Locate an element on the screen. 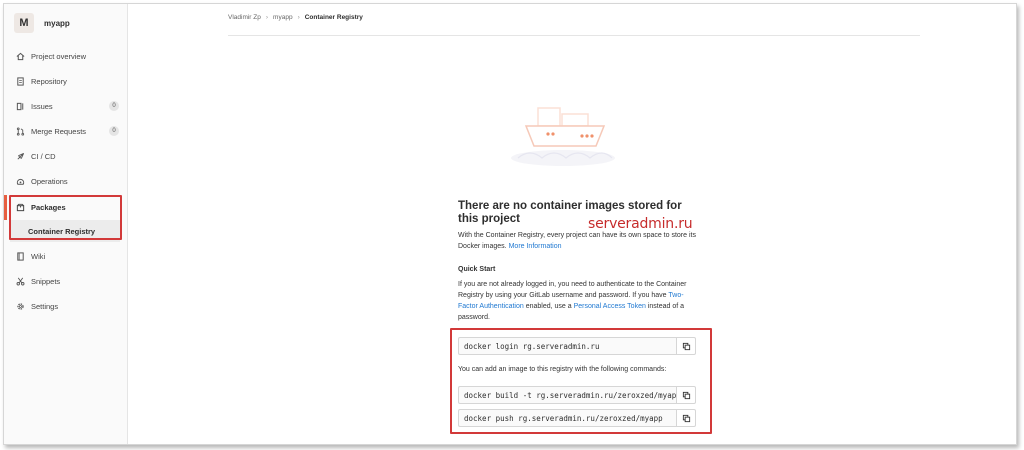 The image size is (1024, 450). sidebar-item-snippets: Snippets is located at coordinates (65, 281).